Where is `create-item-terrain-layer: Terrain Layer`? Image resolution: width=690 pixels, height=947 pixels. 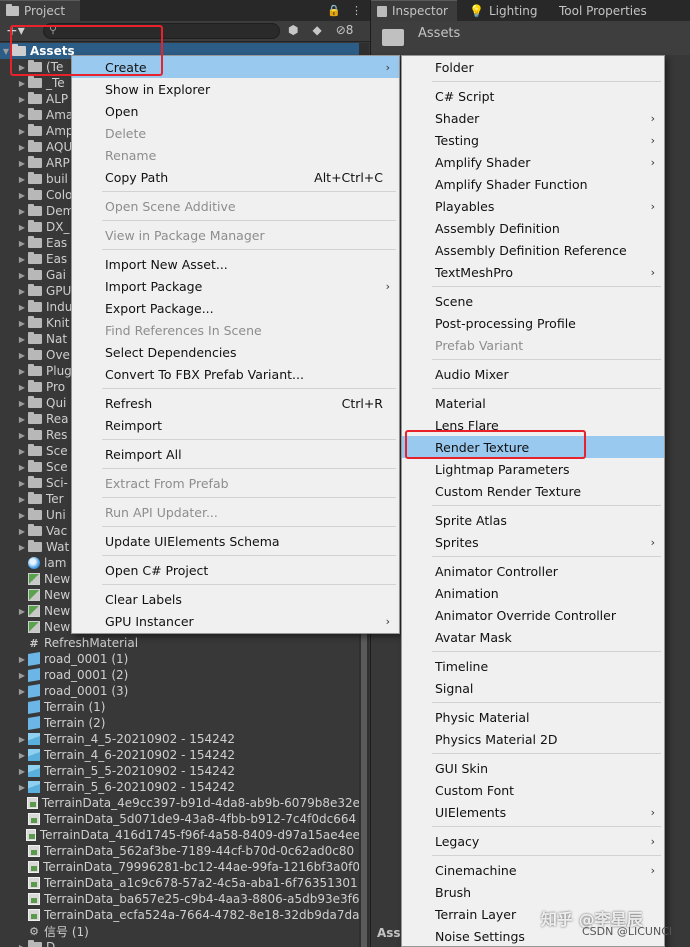
create-item-terrain-layer: Terrain Layer is located at coordinates (533, 914).